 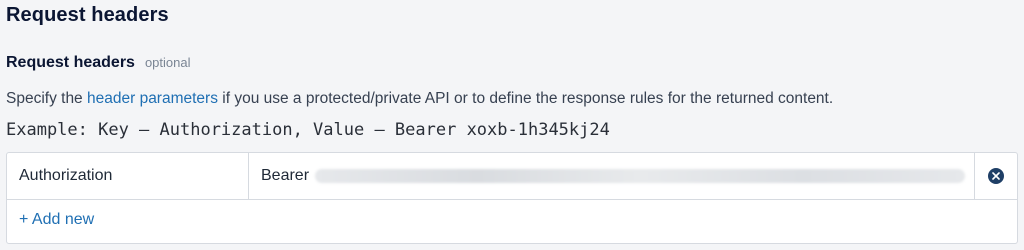 I want to click on add-new-button: + Add new, so click(x=56, y=220).